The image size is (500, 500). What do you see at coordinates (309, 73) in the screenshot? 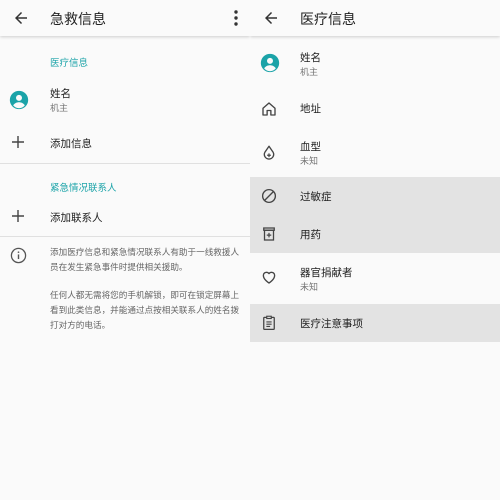
I see `item-value: 机主` at bounding box center [309, 73].